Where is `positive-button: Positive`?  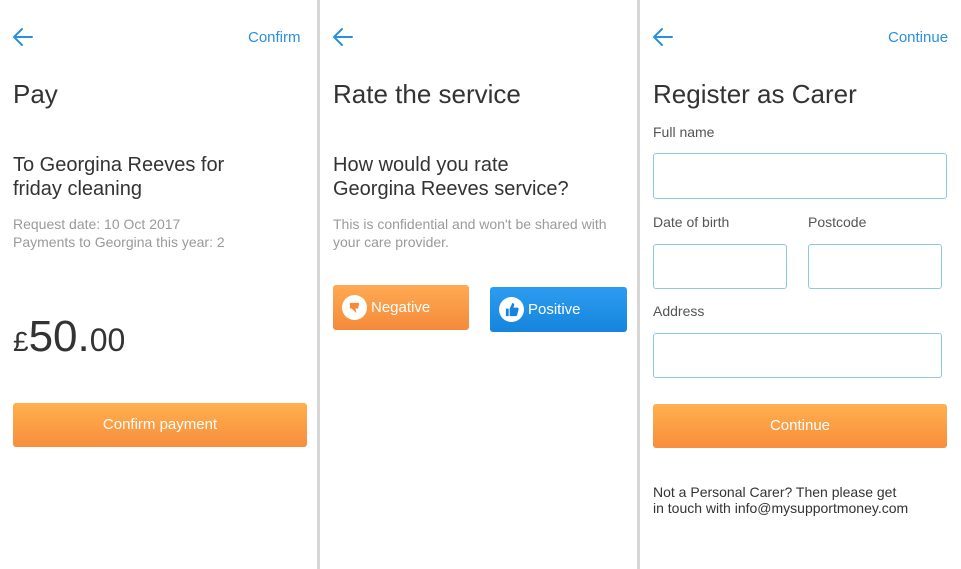 positive-button: Positive is located at coordinates (558, 309).